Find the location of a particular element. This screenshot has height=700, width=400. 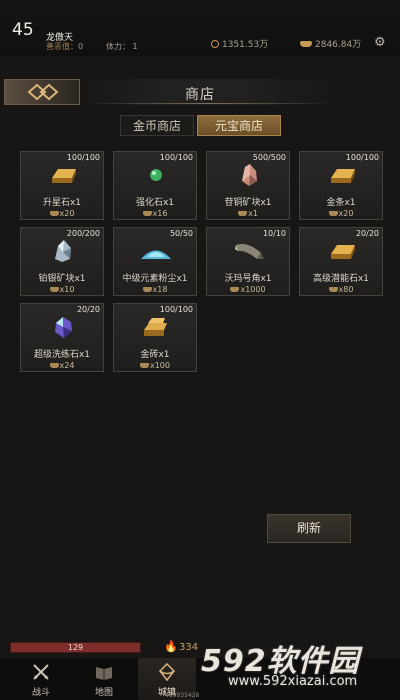

item-price-value: x1 is located at coordinates (253, 213).